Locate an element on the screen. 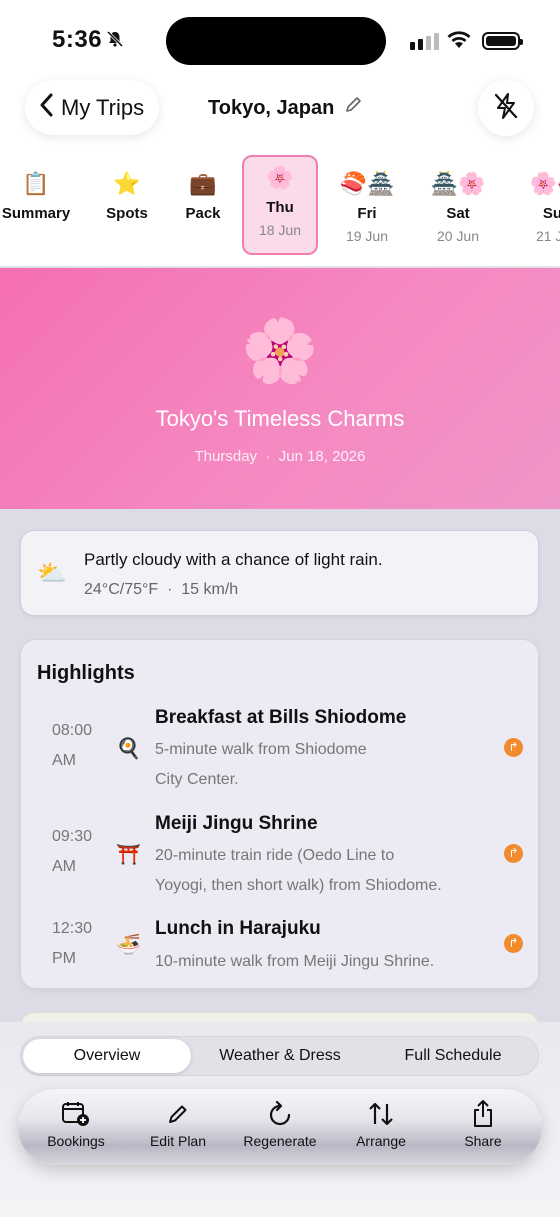  bookings-label: Bookings is located at coordinates (76, 1141).